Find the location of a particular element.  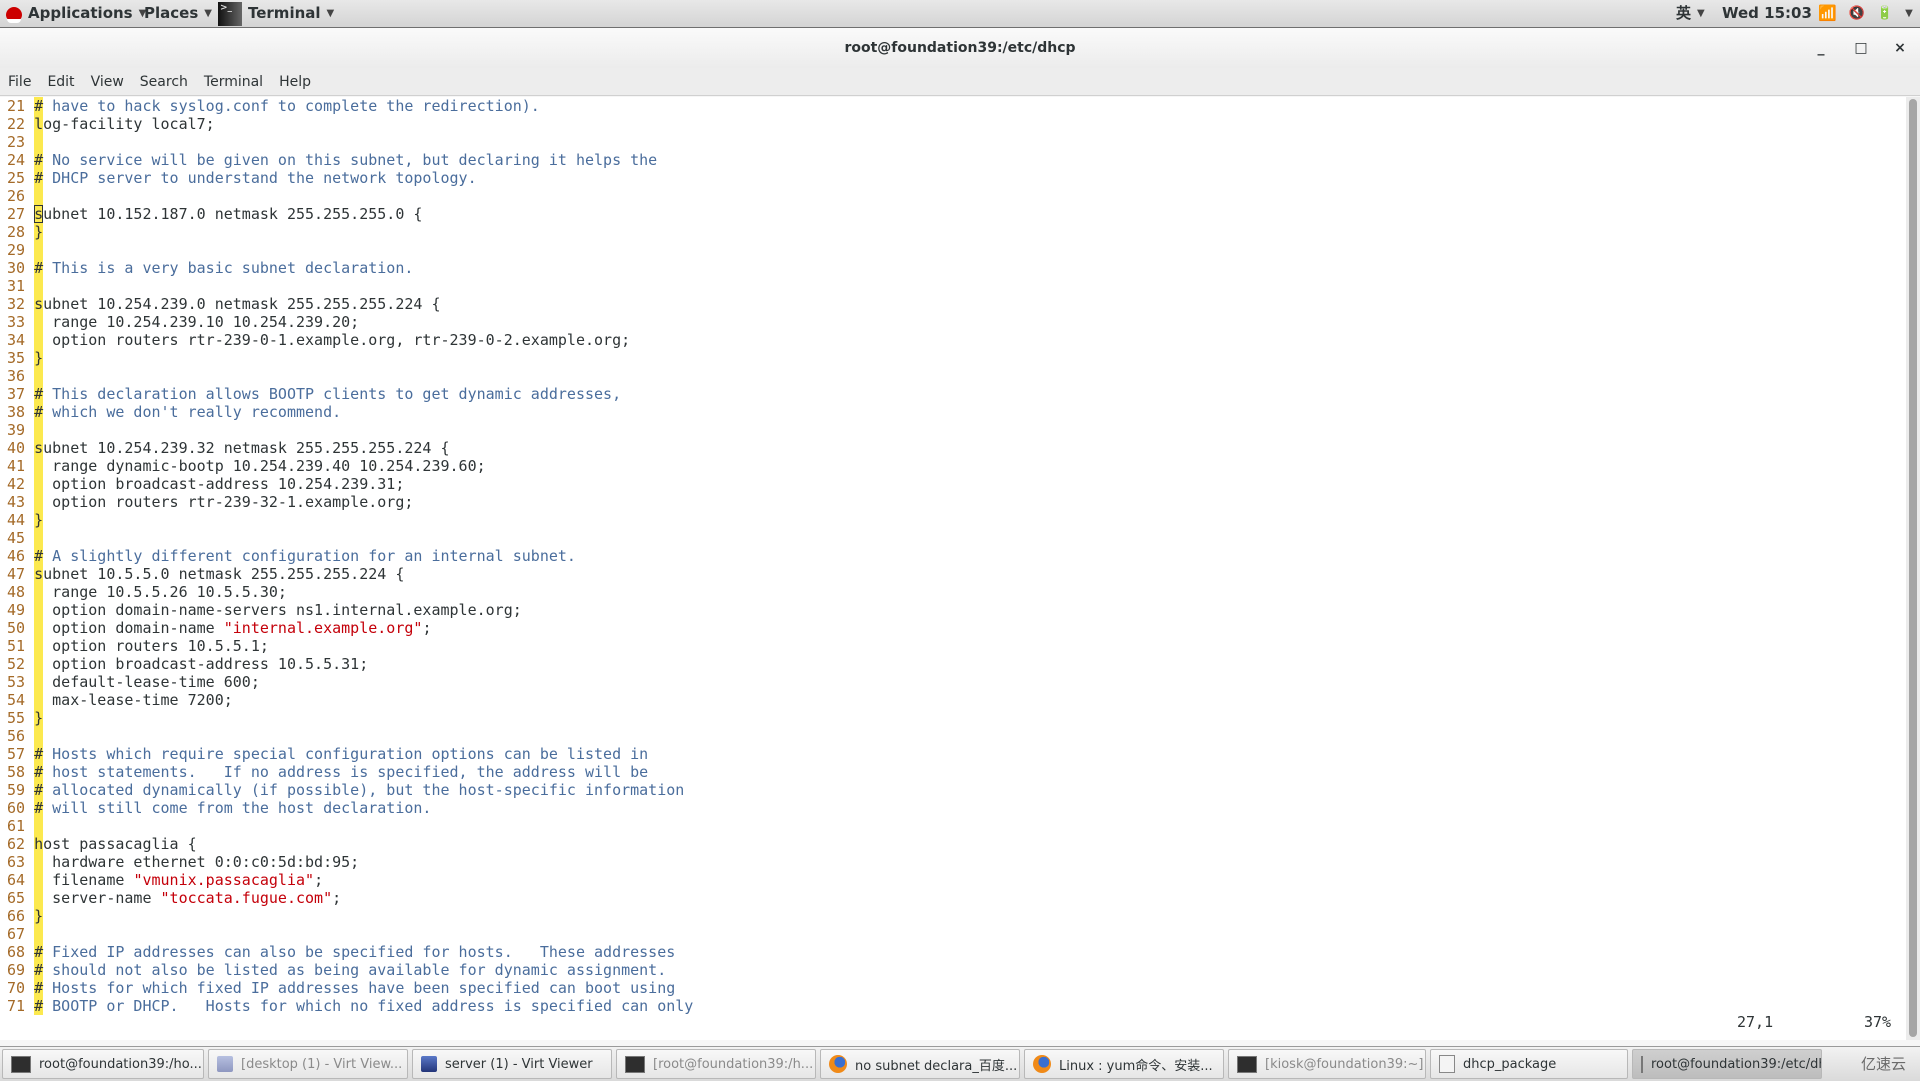

folder-icon is located at coordinates (1447, 1064).